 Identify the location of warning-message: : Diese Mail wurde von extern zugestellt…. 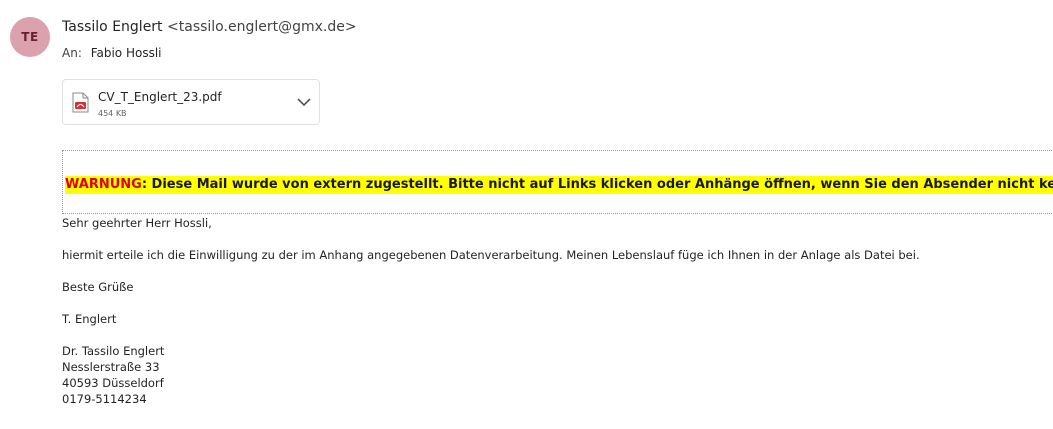
(597, 184).